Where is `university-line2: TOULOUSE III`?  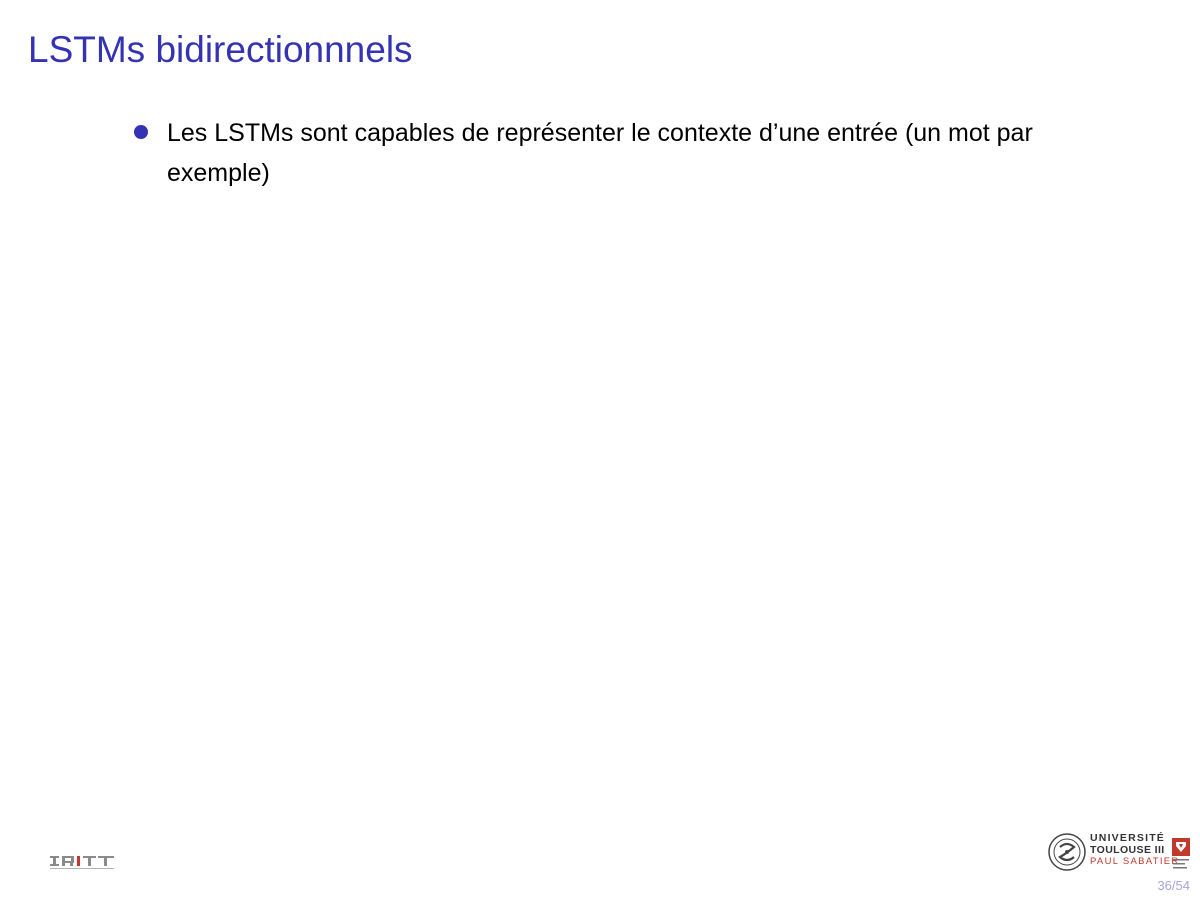 university-line2: TOULOUSE III is located at coordinates (1127, 850).